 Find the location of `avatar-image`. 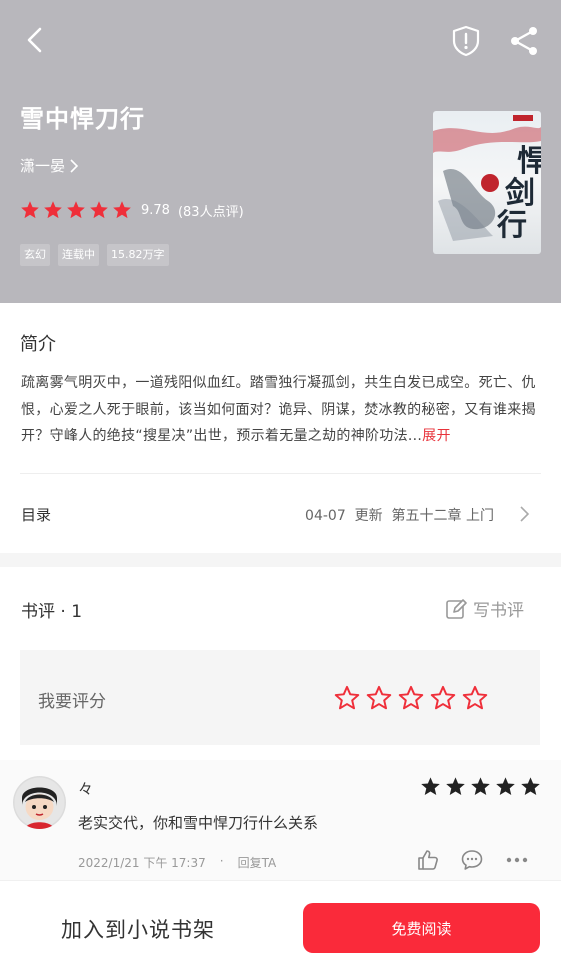

avatar-image is located at coordinates (39, 802).